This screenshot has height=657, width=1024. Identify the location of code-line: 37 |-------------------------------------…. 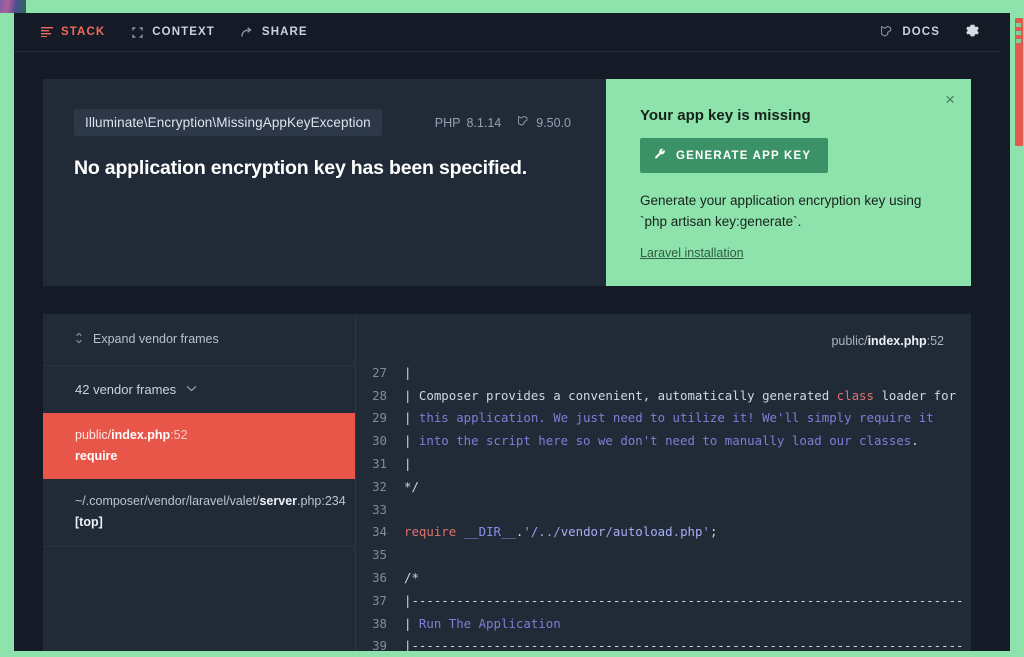
(663, 601).